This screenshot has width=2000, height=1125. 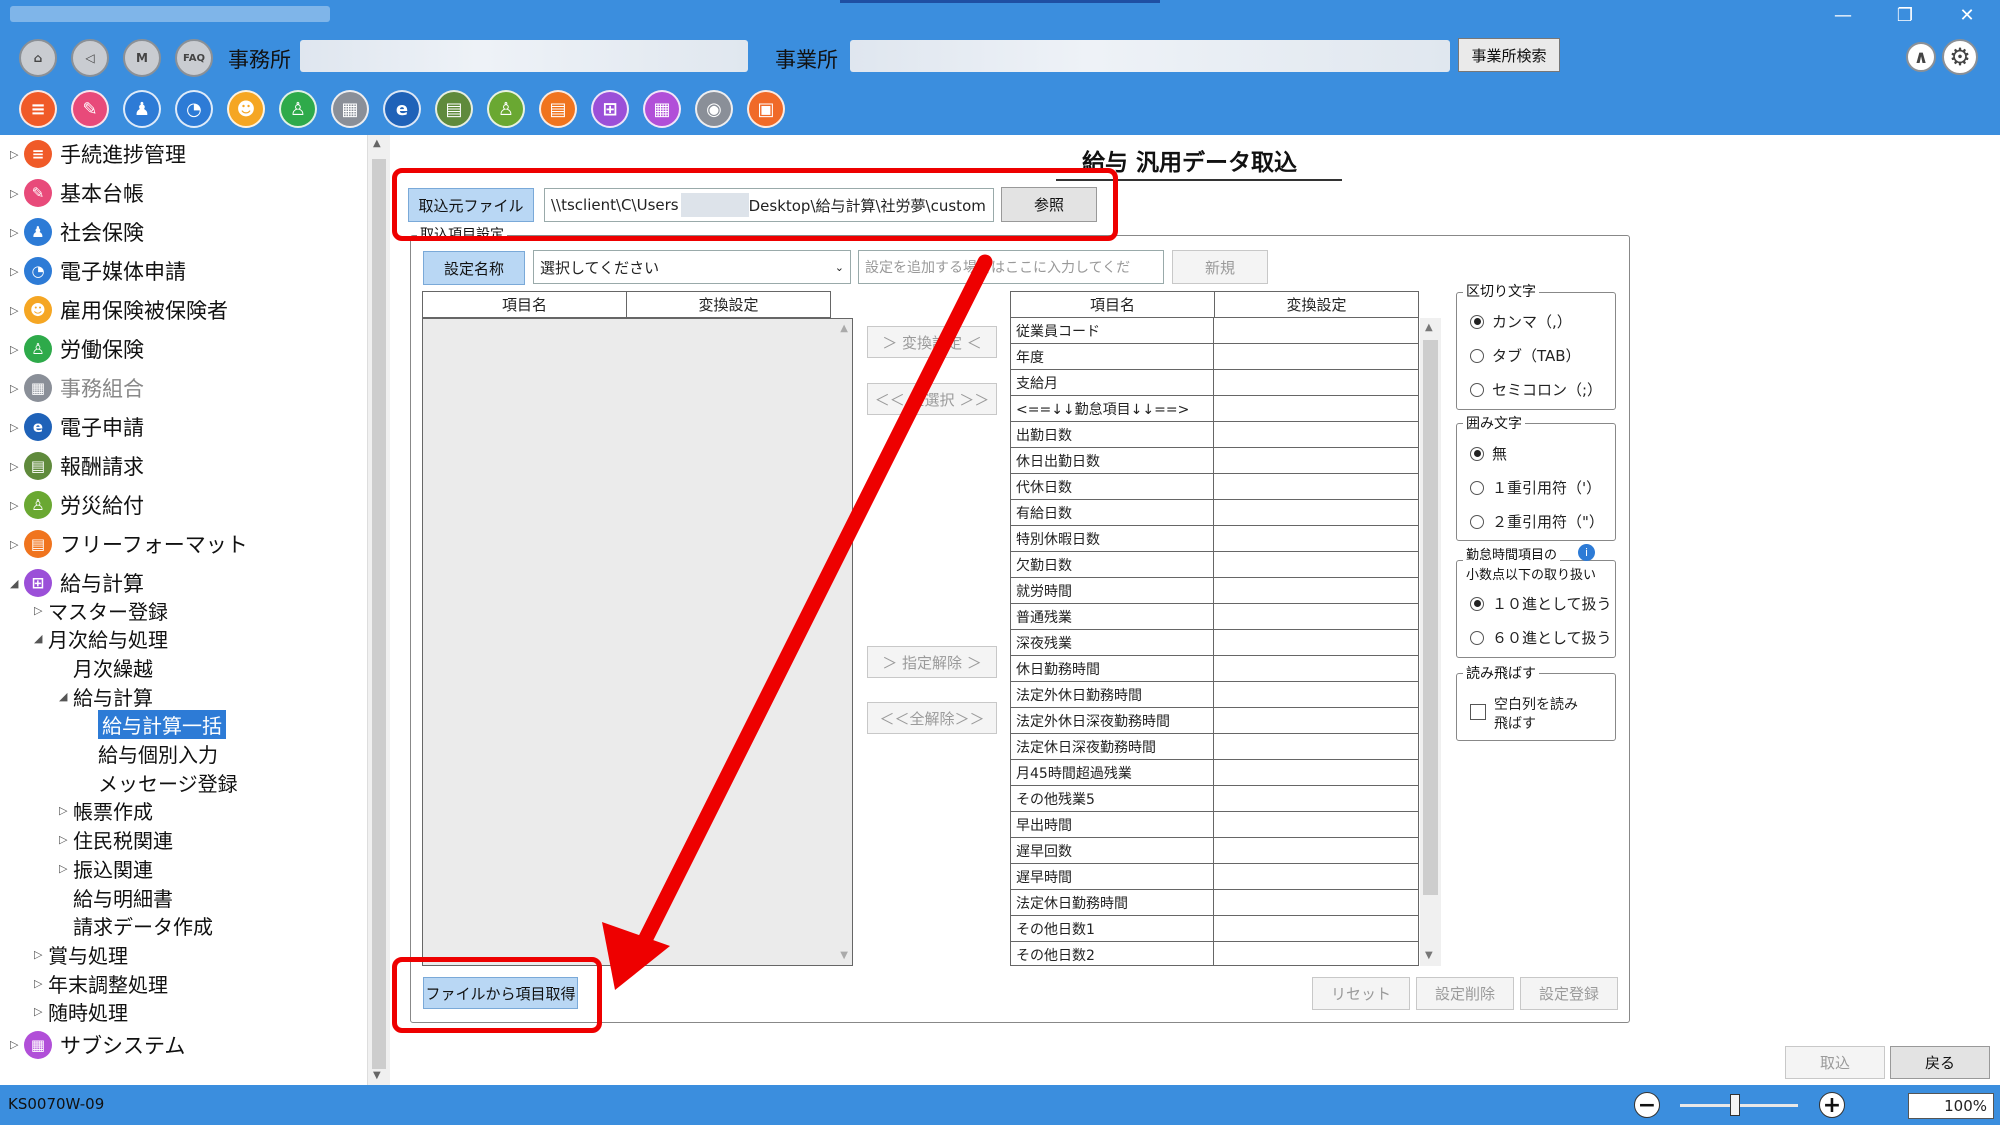 I want to click on annotation-arrow-head, so click(x=636, y=956).